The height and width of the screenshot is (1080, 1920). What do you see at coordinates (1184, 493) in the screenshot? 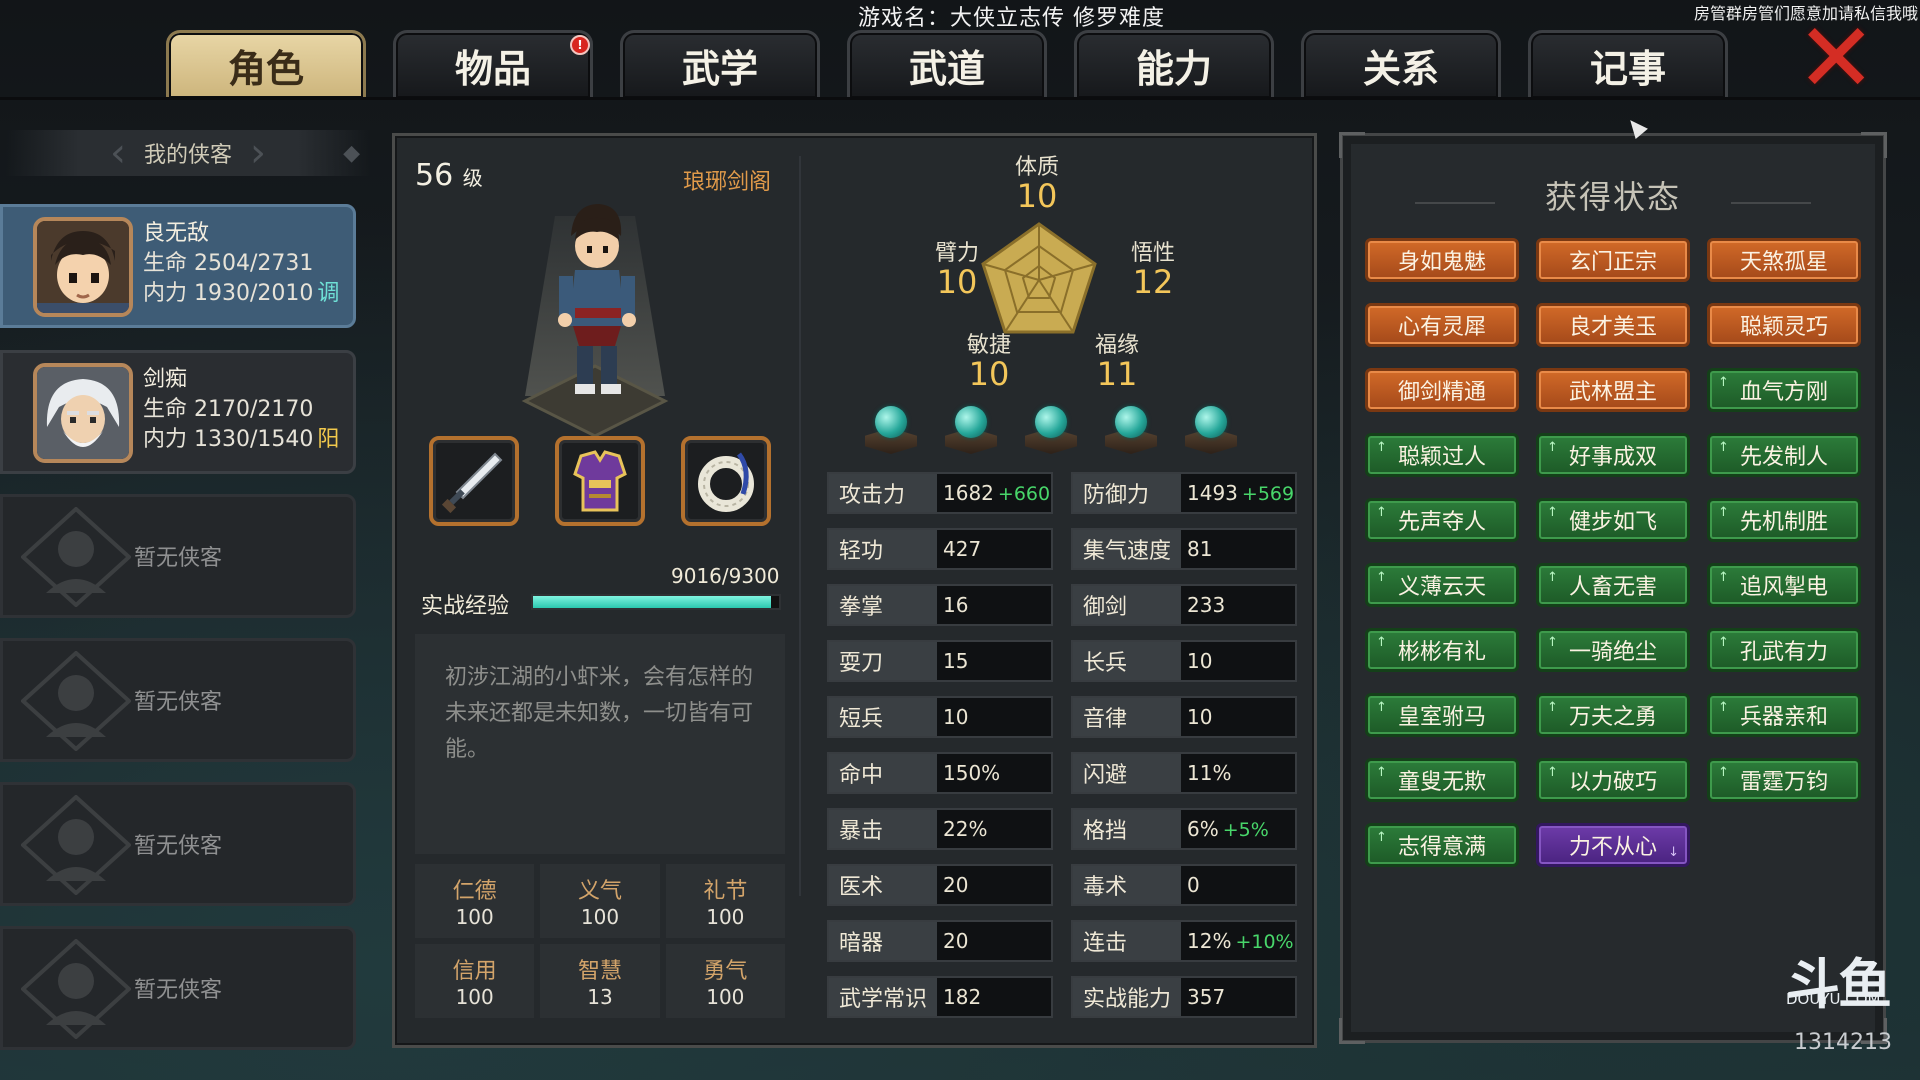
I see `stat-cell: 防御力 1493 +569` at bounding box center [1184, 493].